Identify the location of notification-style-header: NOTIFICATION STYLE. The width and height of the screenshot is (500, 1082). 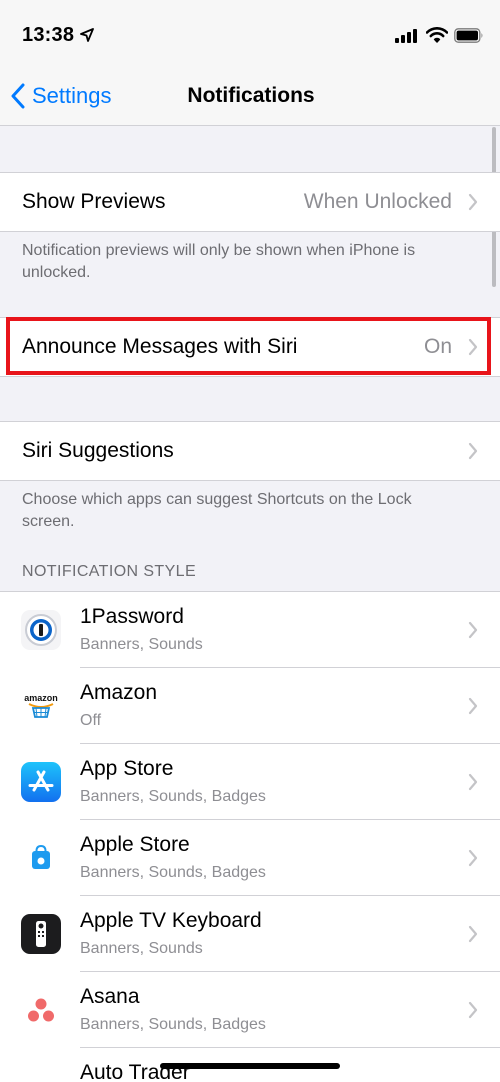
(109, 571).